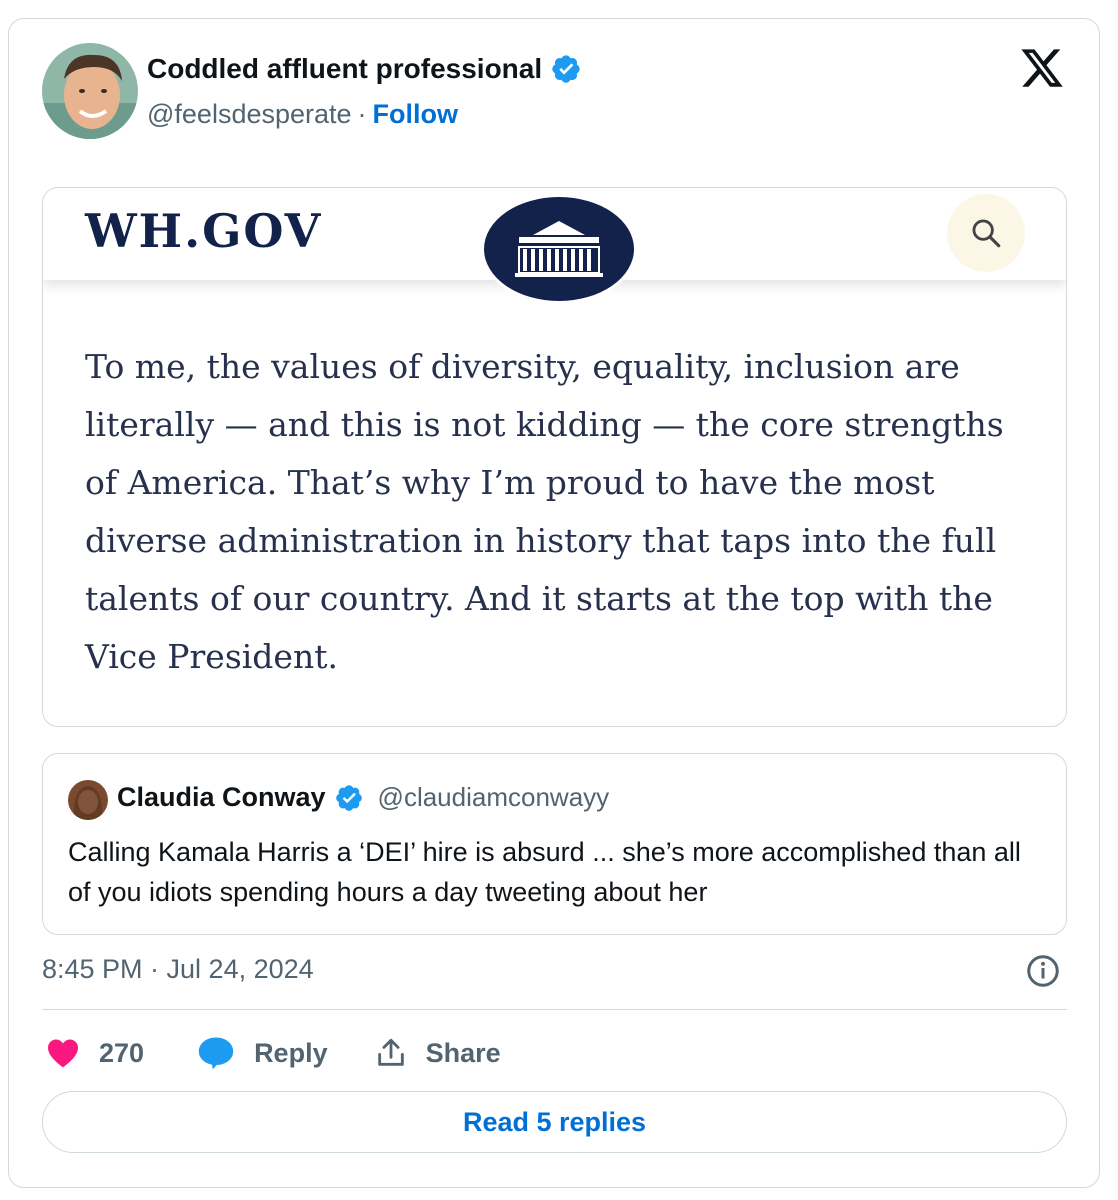 The width and height of the screenshot is (1118, 1200). I want to click on heart-icon, so click(63, 1053).